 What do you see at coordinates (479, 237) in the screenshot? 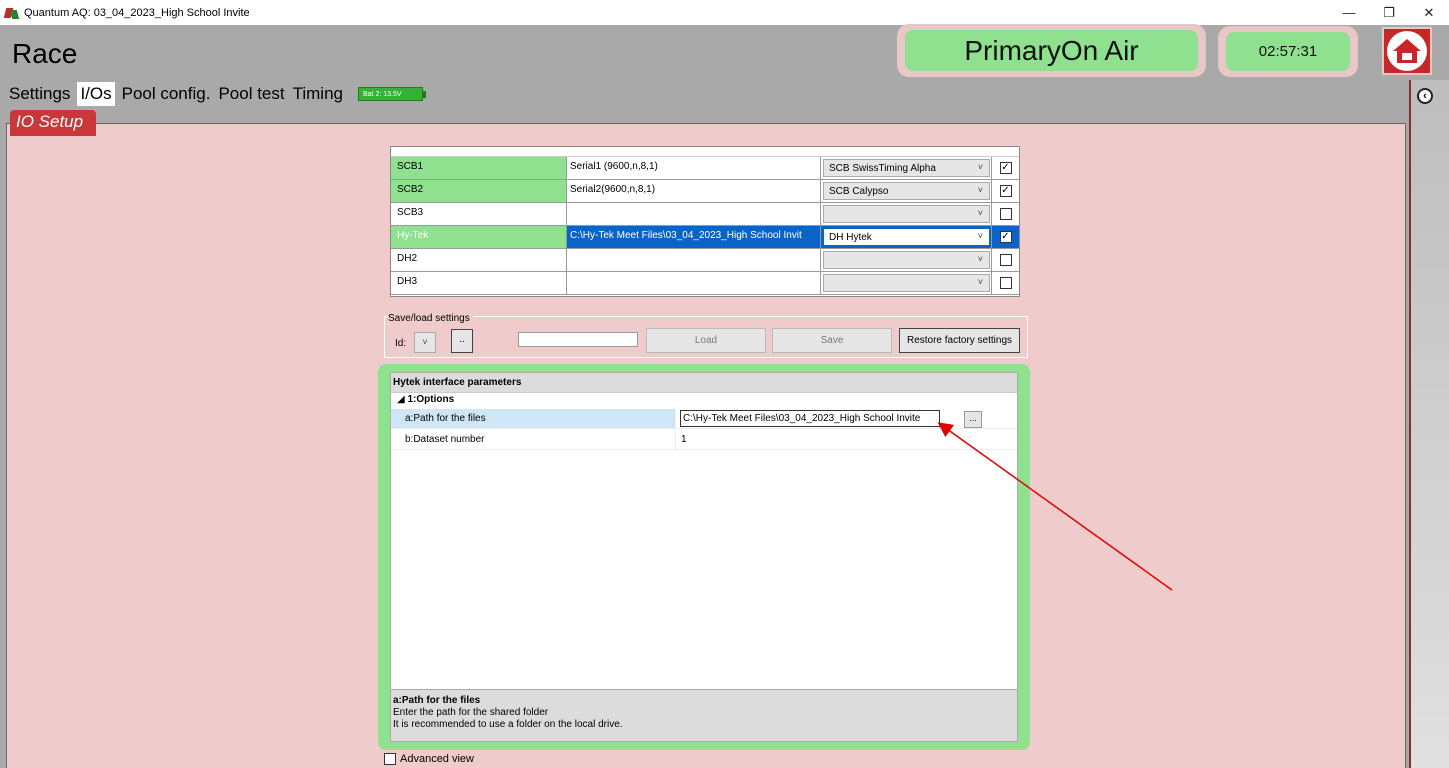
I see `io-name: Hy-Tek` at bounding box center [479, 237].